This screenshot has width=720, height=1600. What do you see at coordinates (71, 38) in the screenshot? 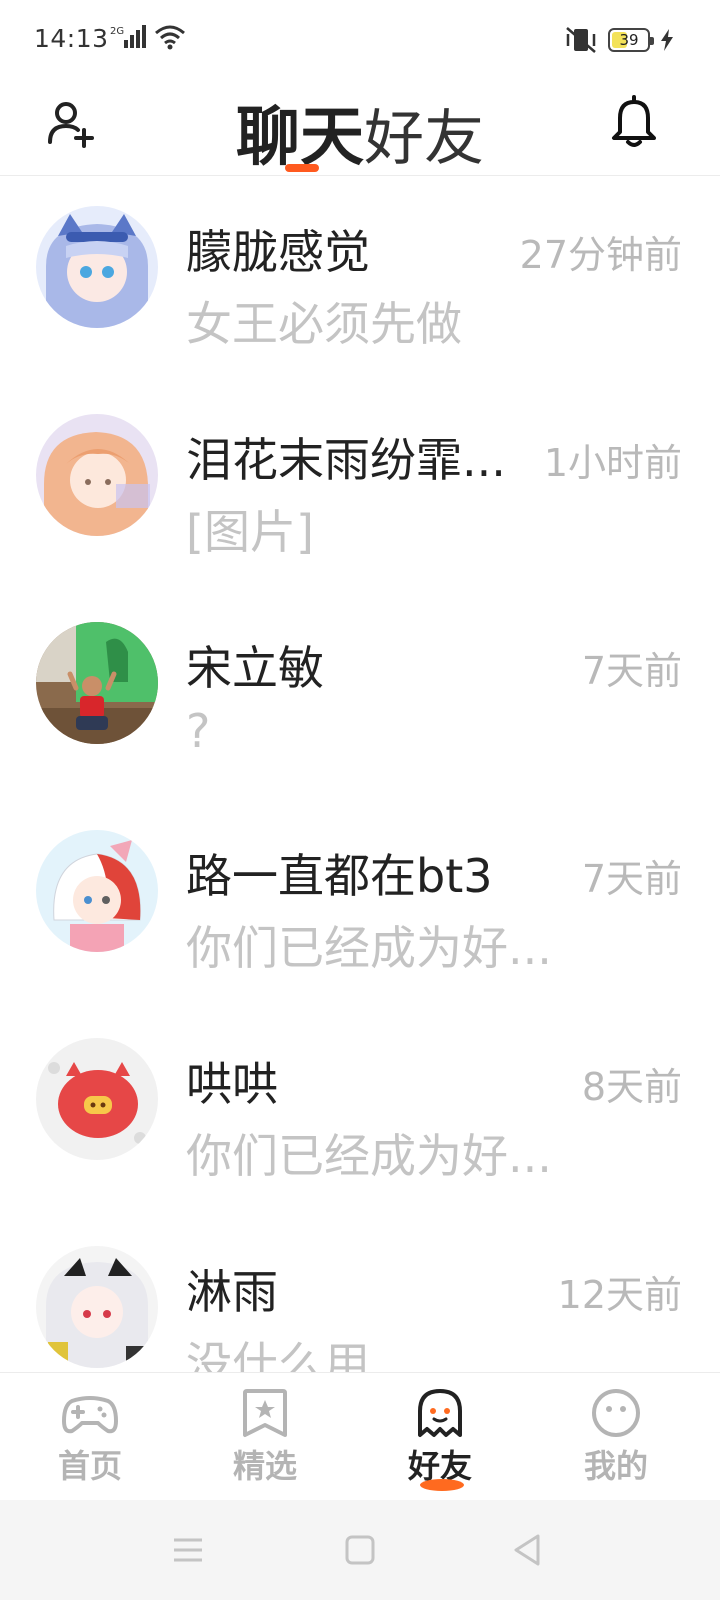
I see `status-time: 14:13` at bounding box center [71, 38].